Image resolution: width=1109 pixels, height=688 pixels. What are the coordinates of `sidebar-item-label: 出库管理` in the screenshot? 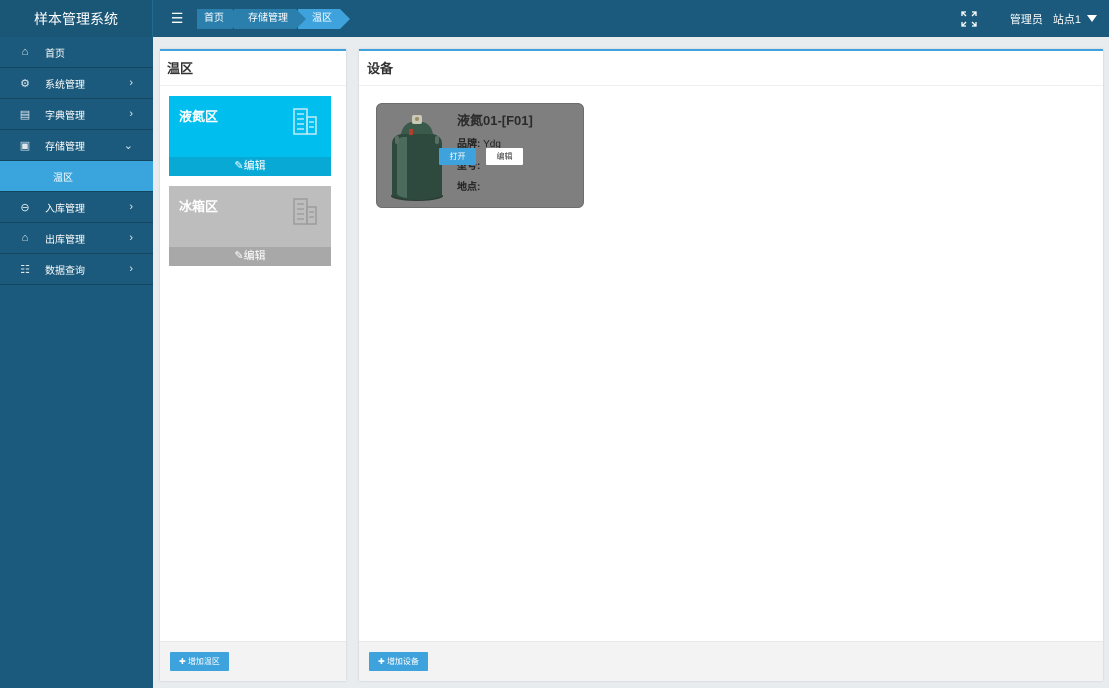 It's located at (65, 240).